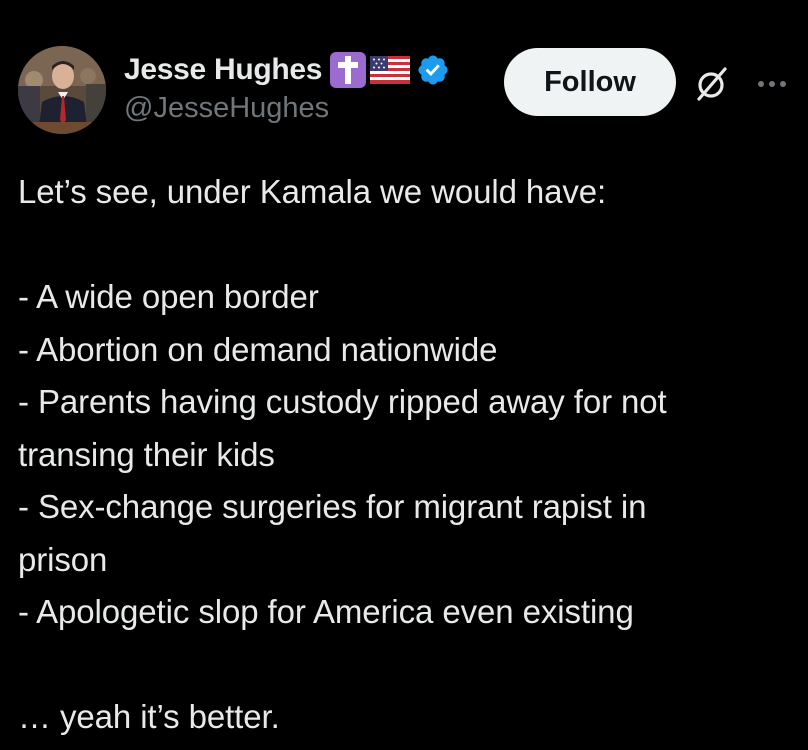  I want to click on avatar-photo-icon, so click(62, 90).